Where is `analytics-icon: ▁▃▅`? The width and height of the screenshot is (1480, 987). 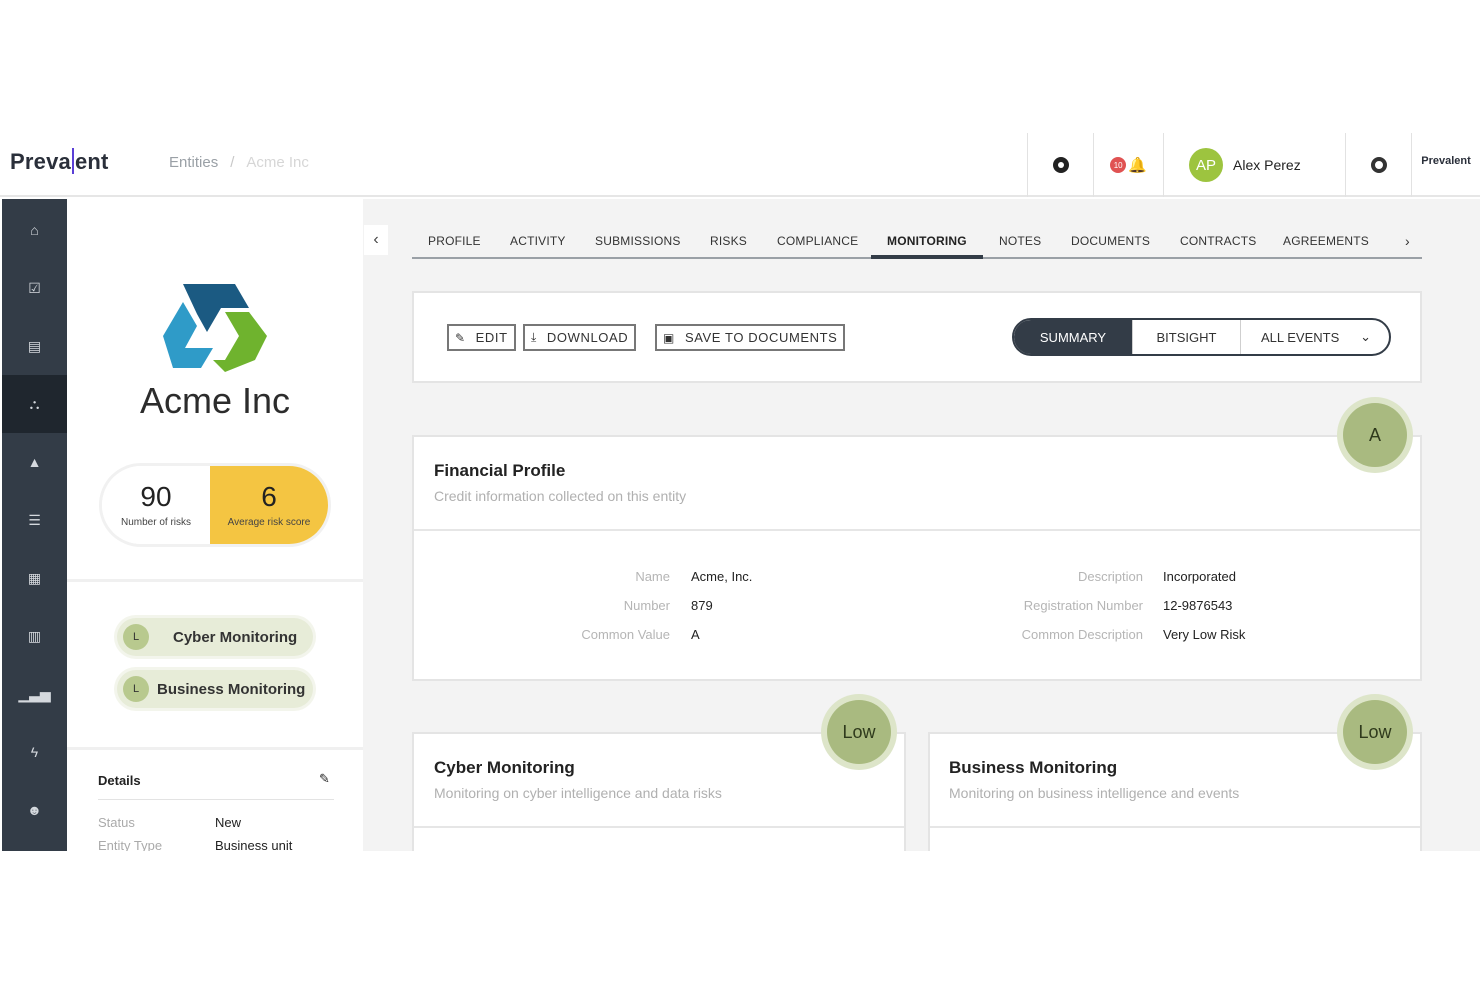
analytics-icon: ▁▃▅ is located at coordinates (34, 693).